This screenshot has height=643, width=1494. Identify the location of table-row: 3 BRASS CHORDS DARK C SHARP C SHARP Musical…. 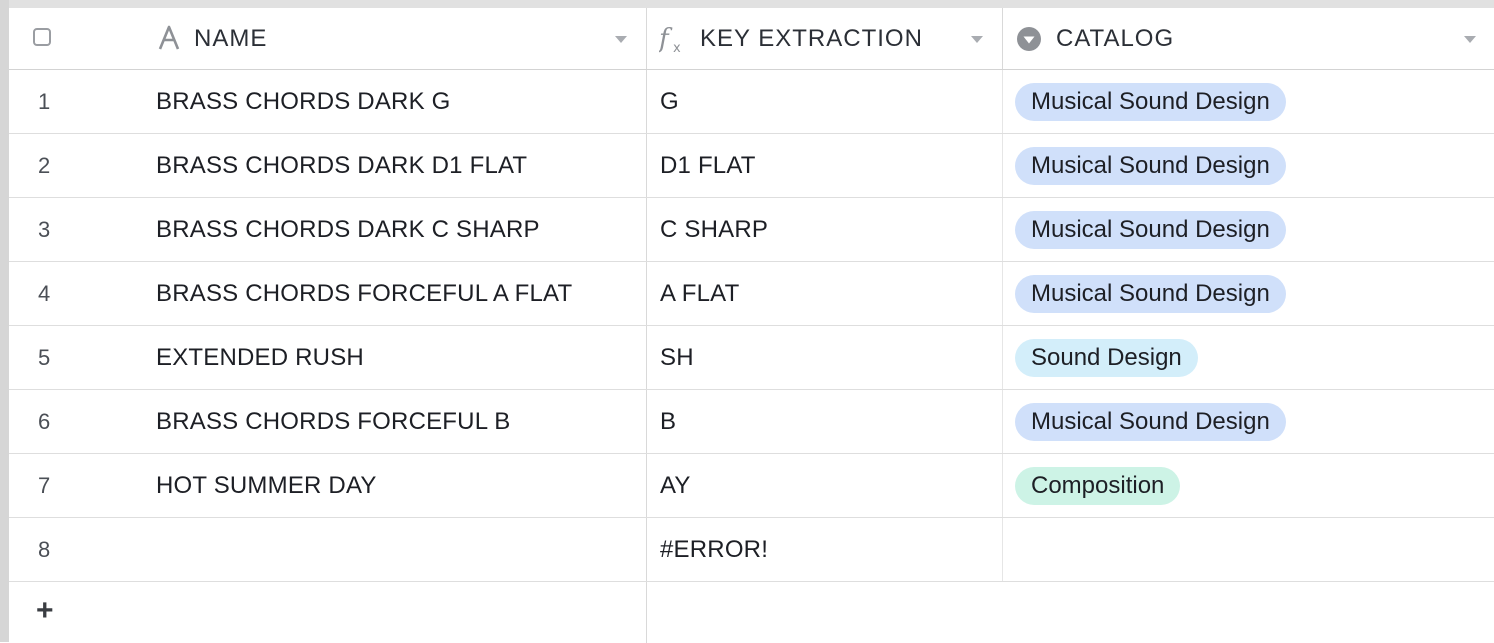
(751, 230).